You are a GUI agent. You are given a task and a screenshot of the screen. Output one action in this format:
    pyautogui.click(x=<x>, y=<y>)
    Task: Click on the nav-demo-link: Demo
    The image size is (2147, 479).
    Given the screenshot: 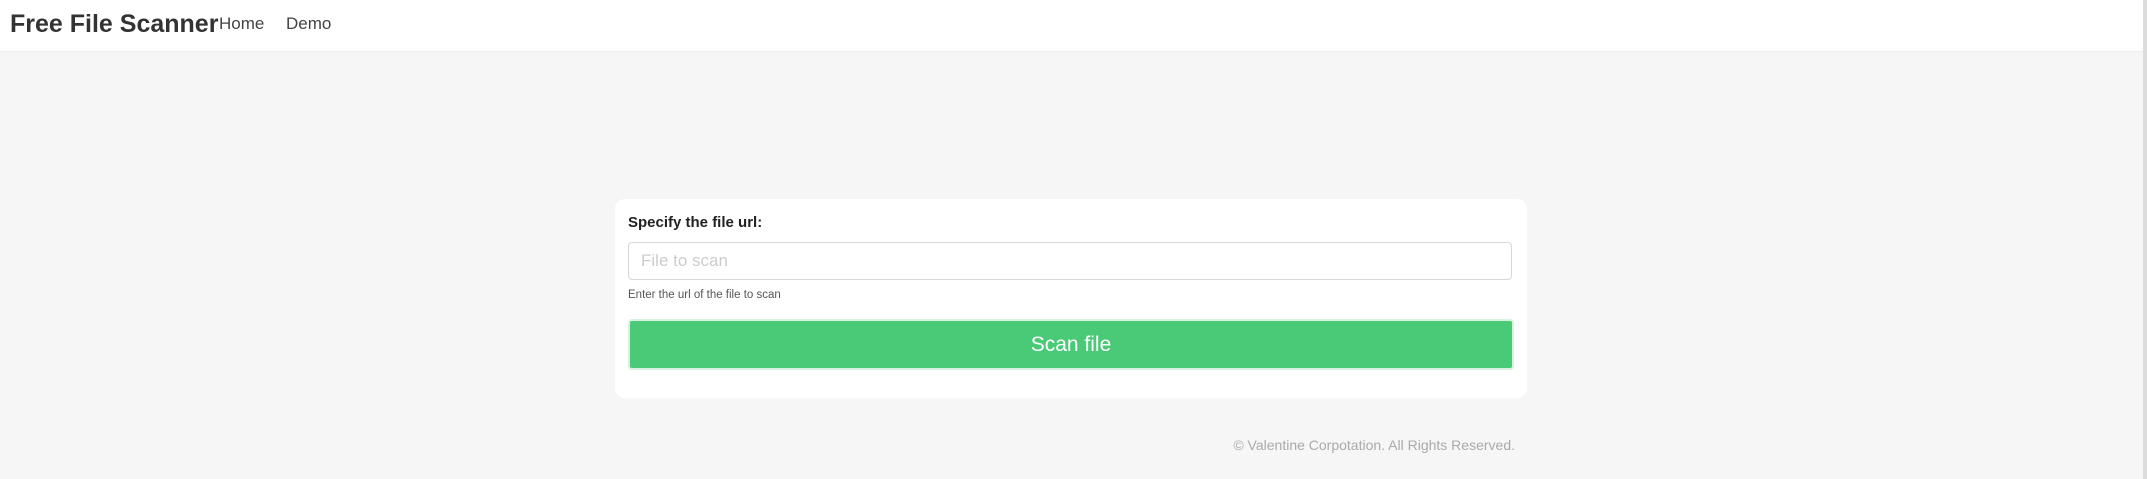 What is the action you would take?
    pyautogui.click(x=308, y=24)
    